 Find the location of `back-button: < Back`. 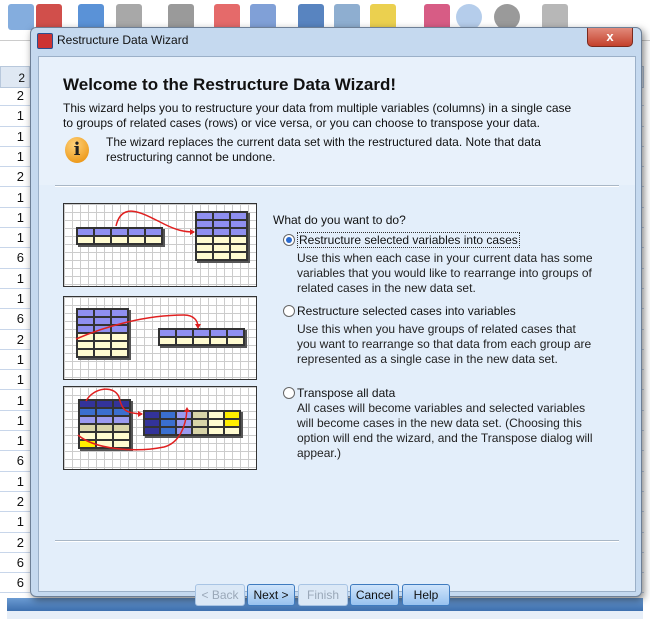

back-button: < Back is located at coordinates (220, 595).